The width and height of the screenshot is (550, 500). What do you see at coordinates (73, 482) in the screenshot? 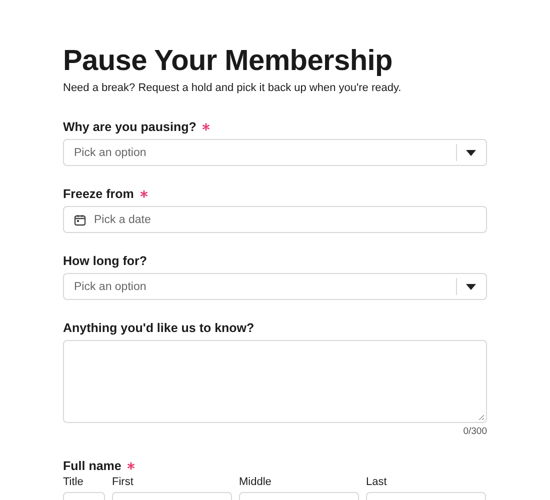
I see `name-part-label: Title` at bounding box center [73, 482].